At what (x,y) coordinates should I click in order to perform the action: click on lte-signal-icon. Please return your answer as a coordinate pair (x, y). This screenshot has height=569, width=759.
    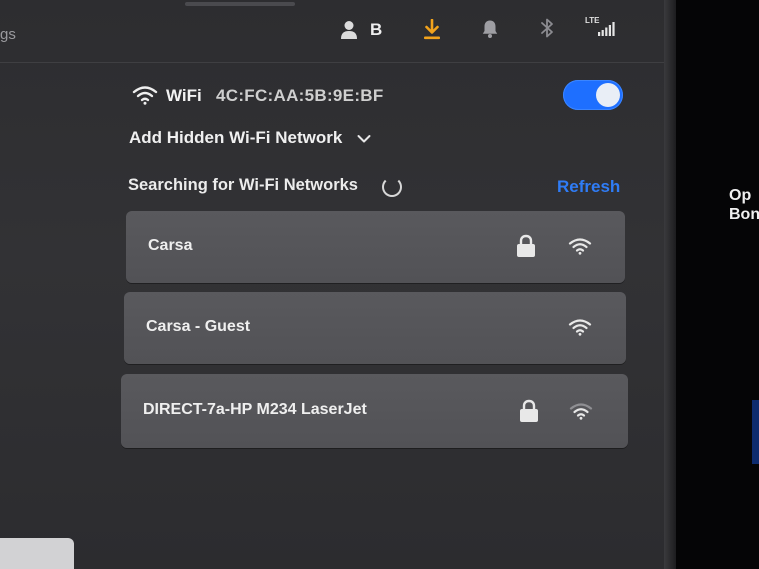
    Looking at the image, I should click on (606, 29).